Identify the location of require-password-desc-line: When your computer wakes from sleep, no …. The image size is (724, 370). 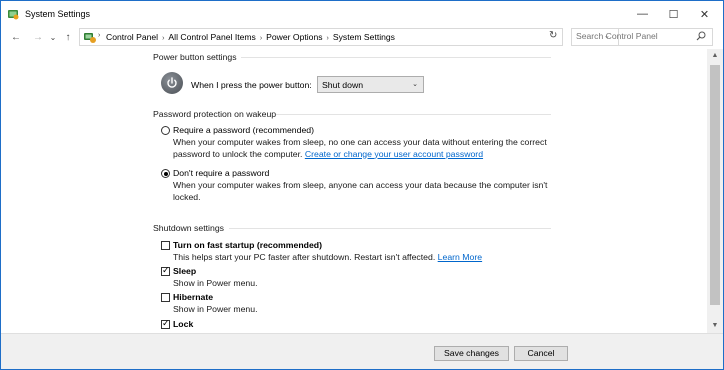
(360, 142).